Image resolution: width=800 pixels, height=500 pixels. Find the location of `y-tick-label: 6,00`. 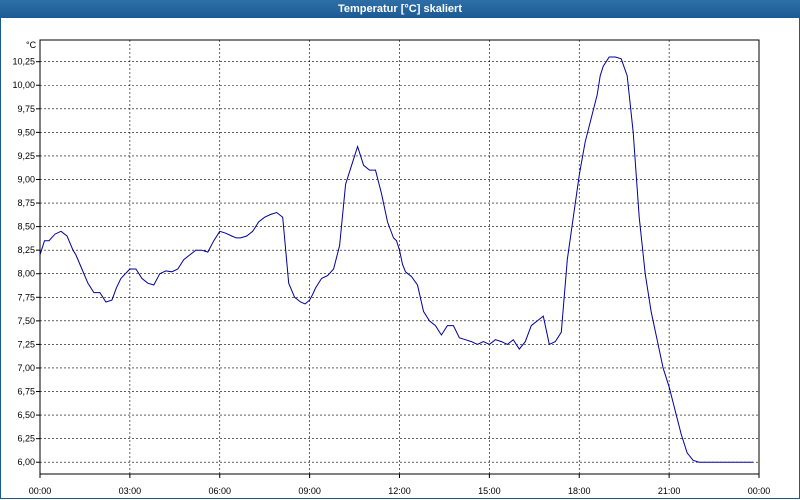

y-tick-label: 6,00 is located at coordinates (26, 462).